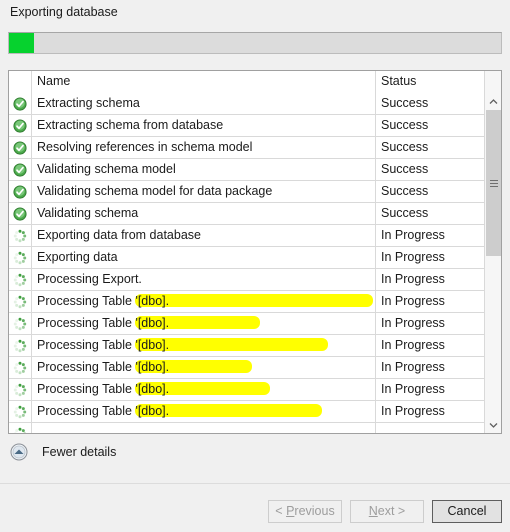 Image resolution: width=510 pixels, height=532 pixels. Describe the element at coordinates (204, 103) in the screenshot. I see `row-name-cell: Extracting schema` at that location.